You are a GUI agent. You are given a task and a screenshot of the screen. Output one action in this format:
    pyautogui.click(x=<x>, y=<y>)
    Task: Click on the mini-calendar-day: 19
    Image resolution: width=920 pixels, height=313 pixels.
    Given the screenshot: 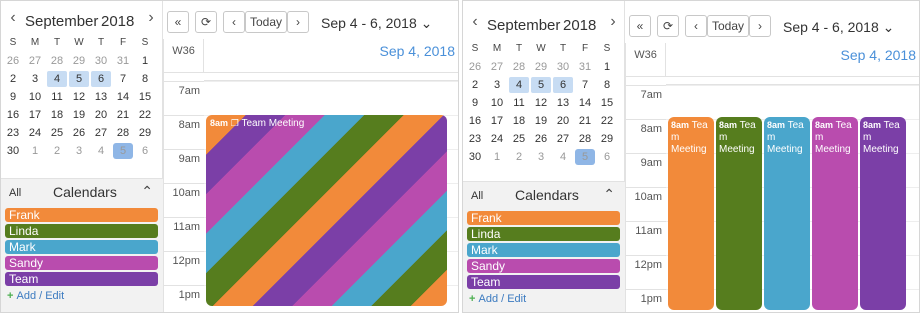 What is the action you would take?
    pyautogui.click(x=79, y=115)
    